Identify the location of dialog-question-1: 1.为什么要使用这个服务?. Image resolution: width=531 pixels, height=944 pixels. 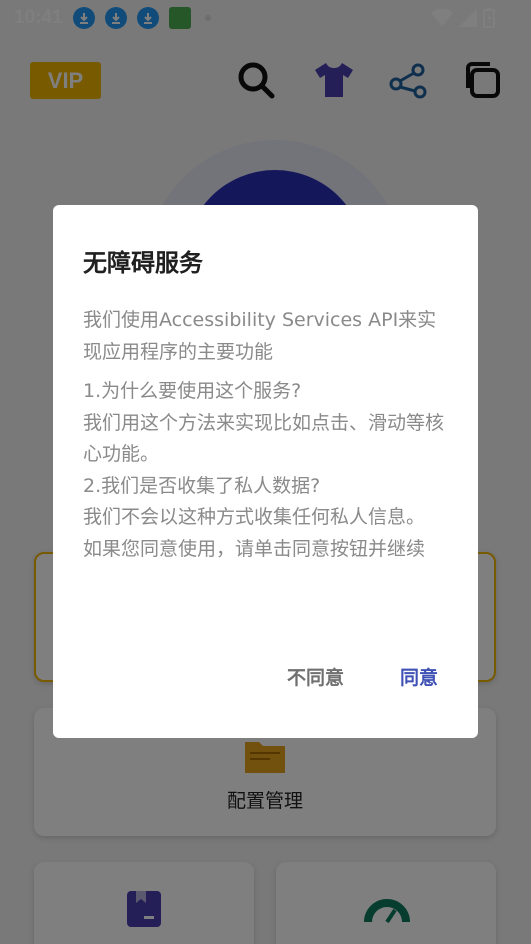
(192, 391).